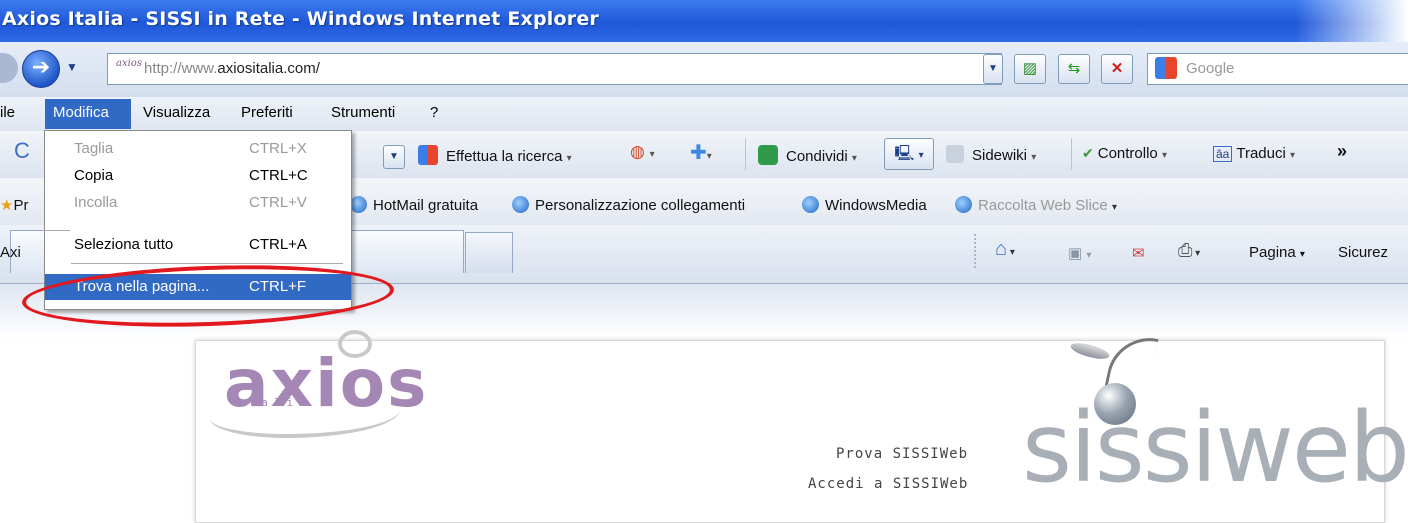  What do you see at coordinates (1036, 205) in the screenshot?
I see `favorite-web-slice: Raccolta Web Slice ▾` at bounding box center [1036, 205].